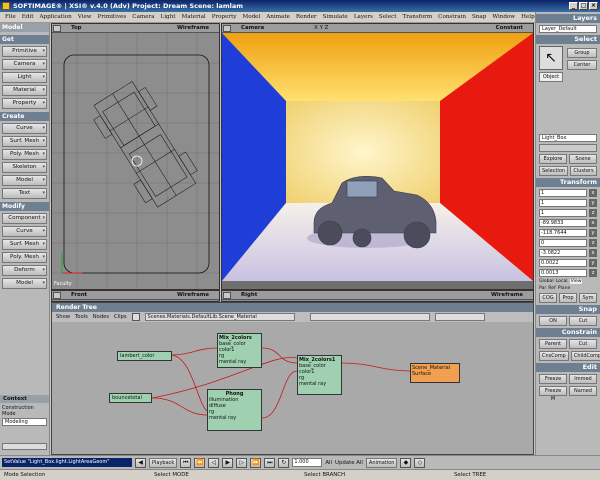  Describe the element at coordinates (24, 218) in the screenshot. I see `modify-component-button: Component ▾` at that location.